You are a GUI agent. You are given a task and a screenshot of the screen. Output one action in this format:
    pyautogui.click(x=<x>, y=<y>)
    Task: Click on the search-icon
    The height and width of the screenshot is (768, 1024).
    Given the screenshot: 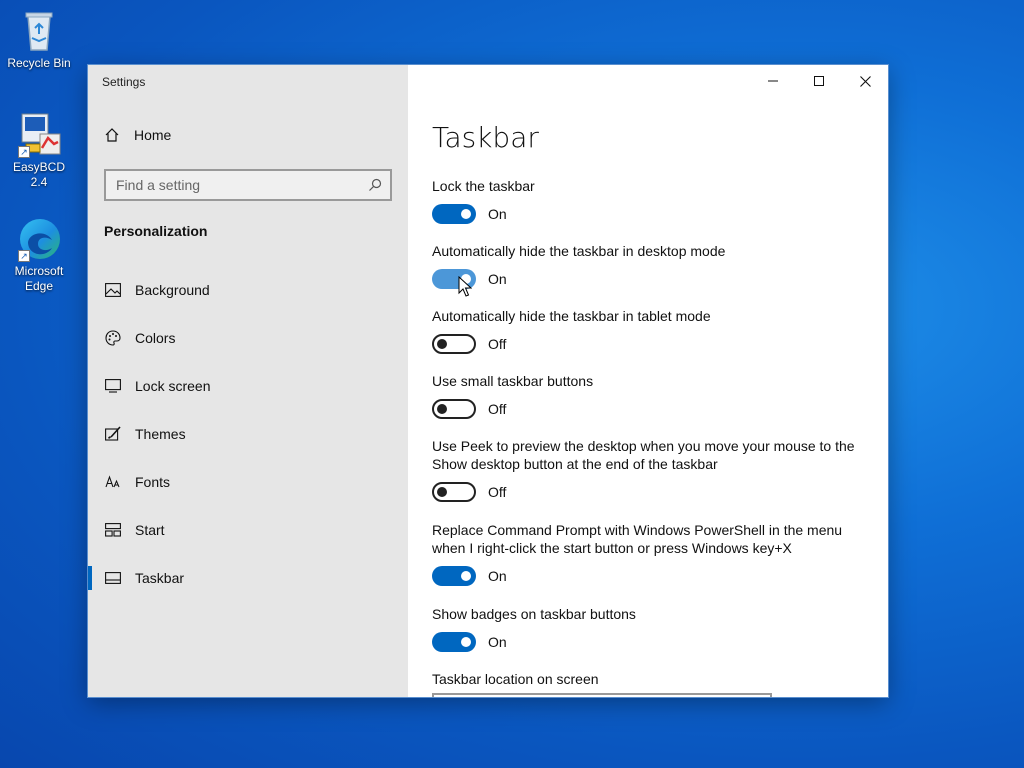 What is the action you would take?
    pyautogui.click(x=375, y=185)
    